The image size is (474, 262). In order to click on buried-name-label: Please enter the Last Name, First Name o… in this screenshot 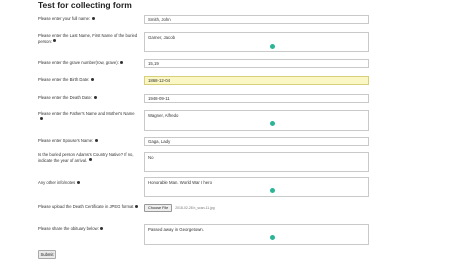, I will do `click(88, 38)`.